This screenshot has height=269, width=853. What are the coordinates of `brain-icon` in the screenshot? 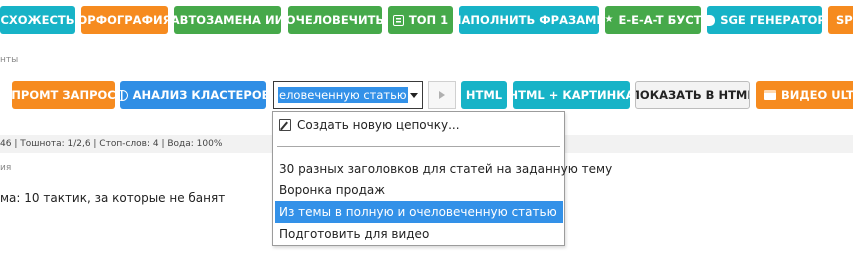 It's located at (124, 95).